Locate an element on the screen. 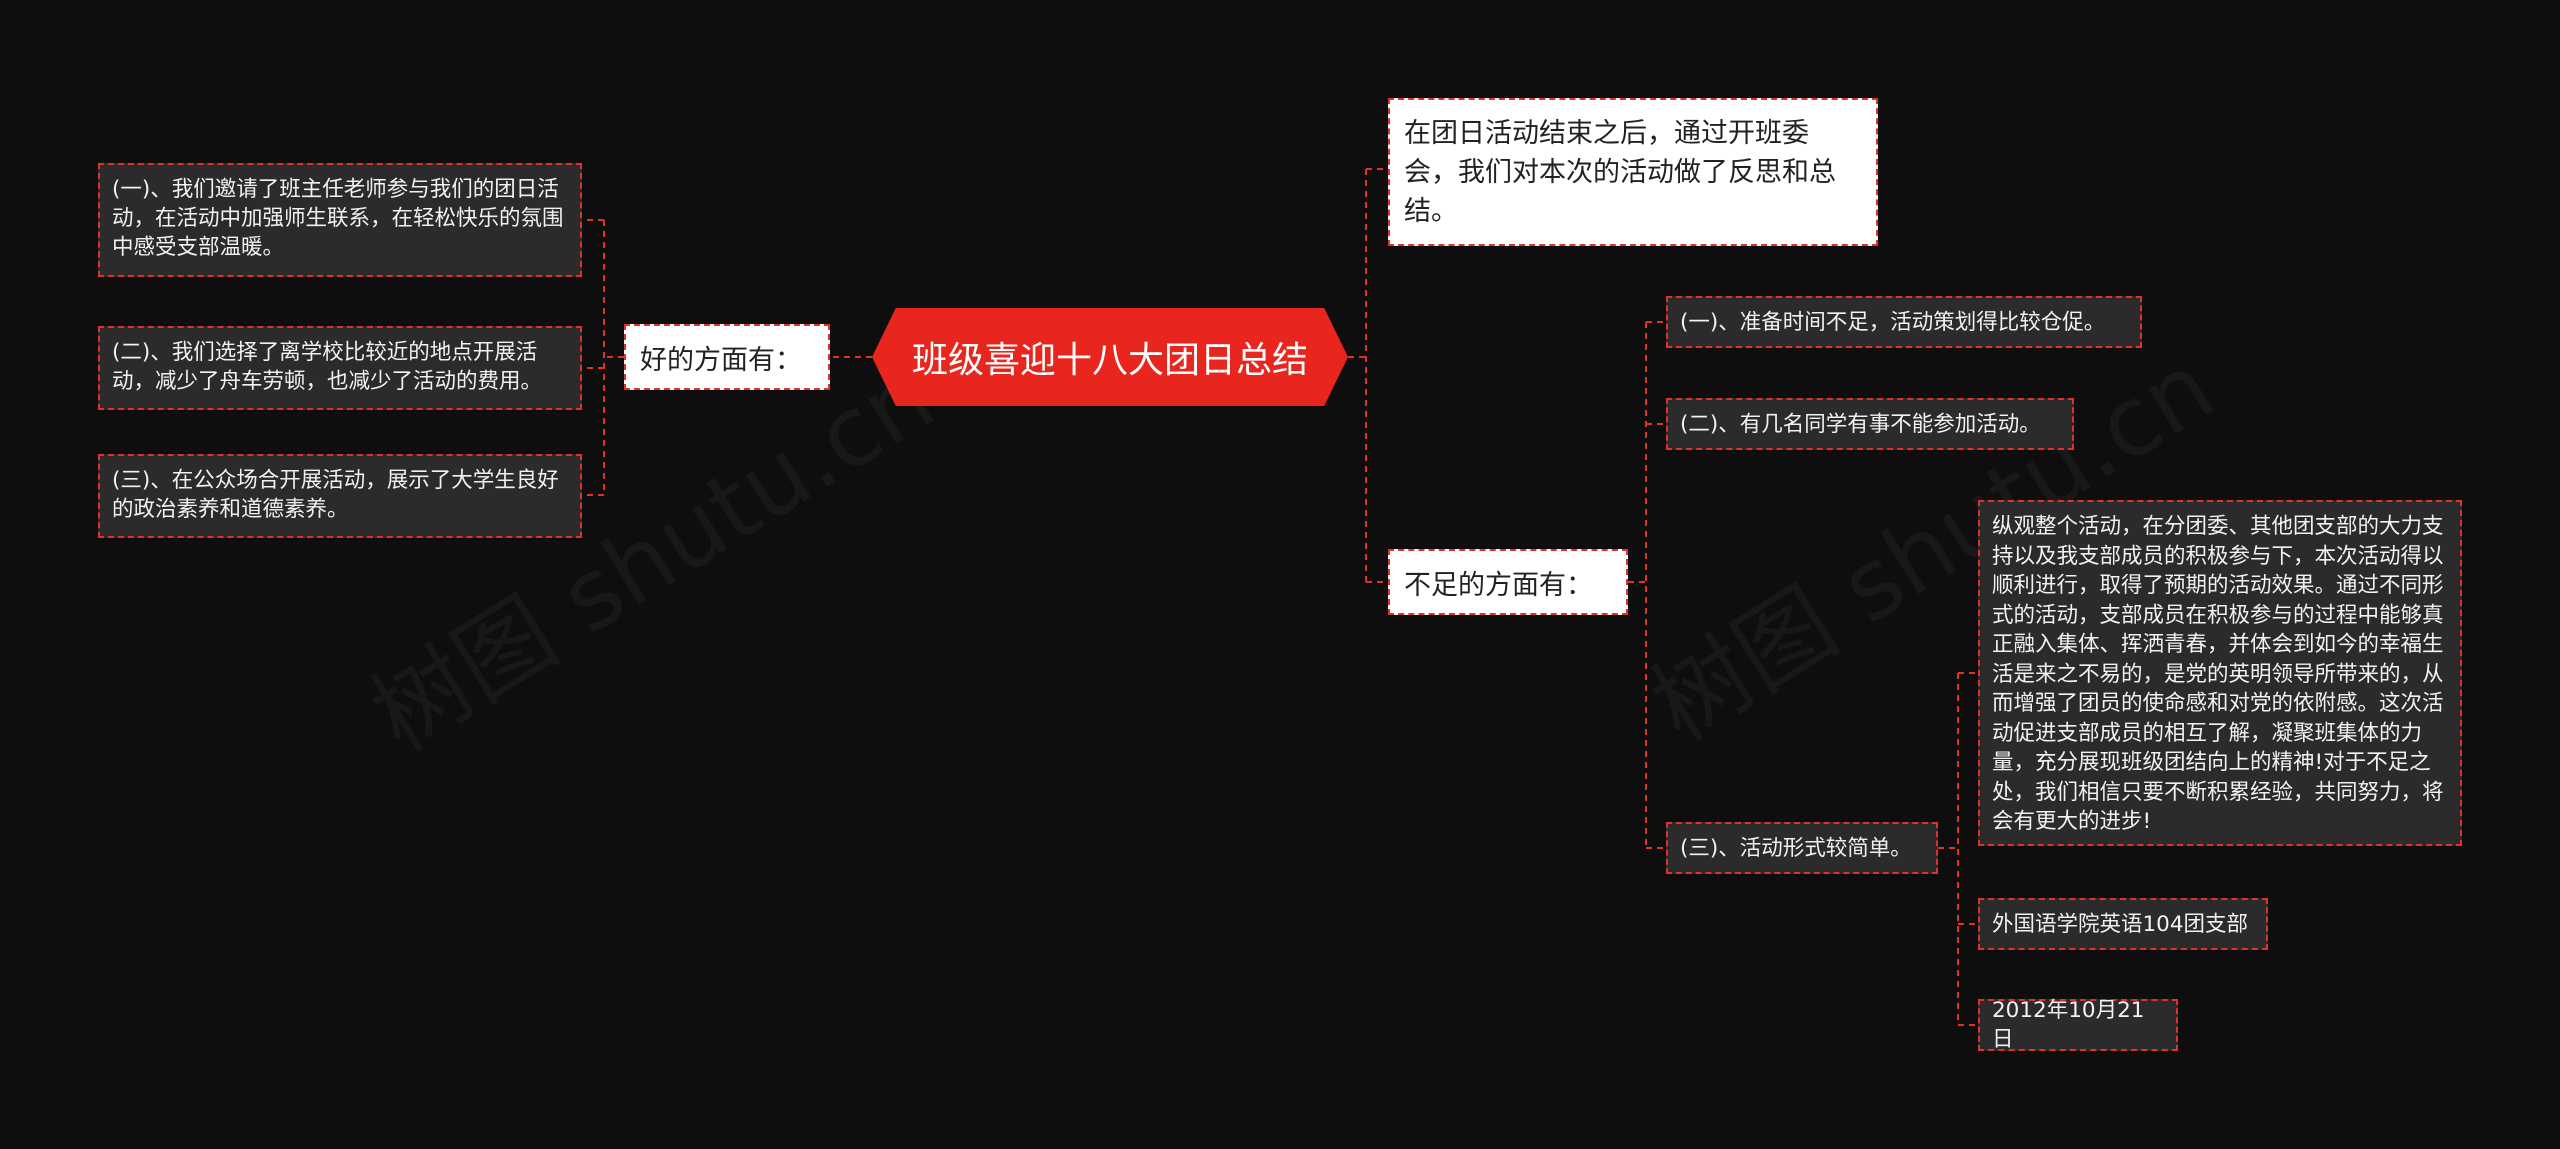  link-bad-items is located at coordinates (1647, 585).